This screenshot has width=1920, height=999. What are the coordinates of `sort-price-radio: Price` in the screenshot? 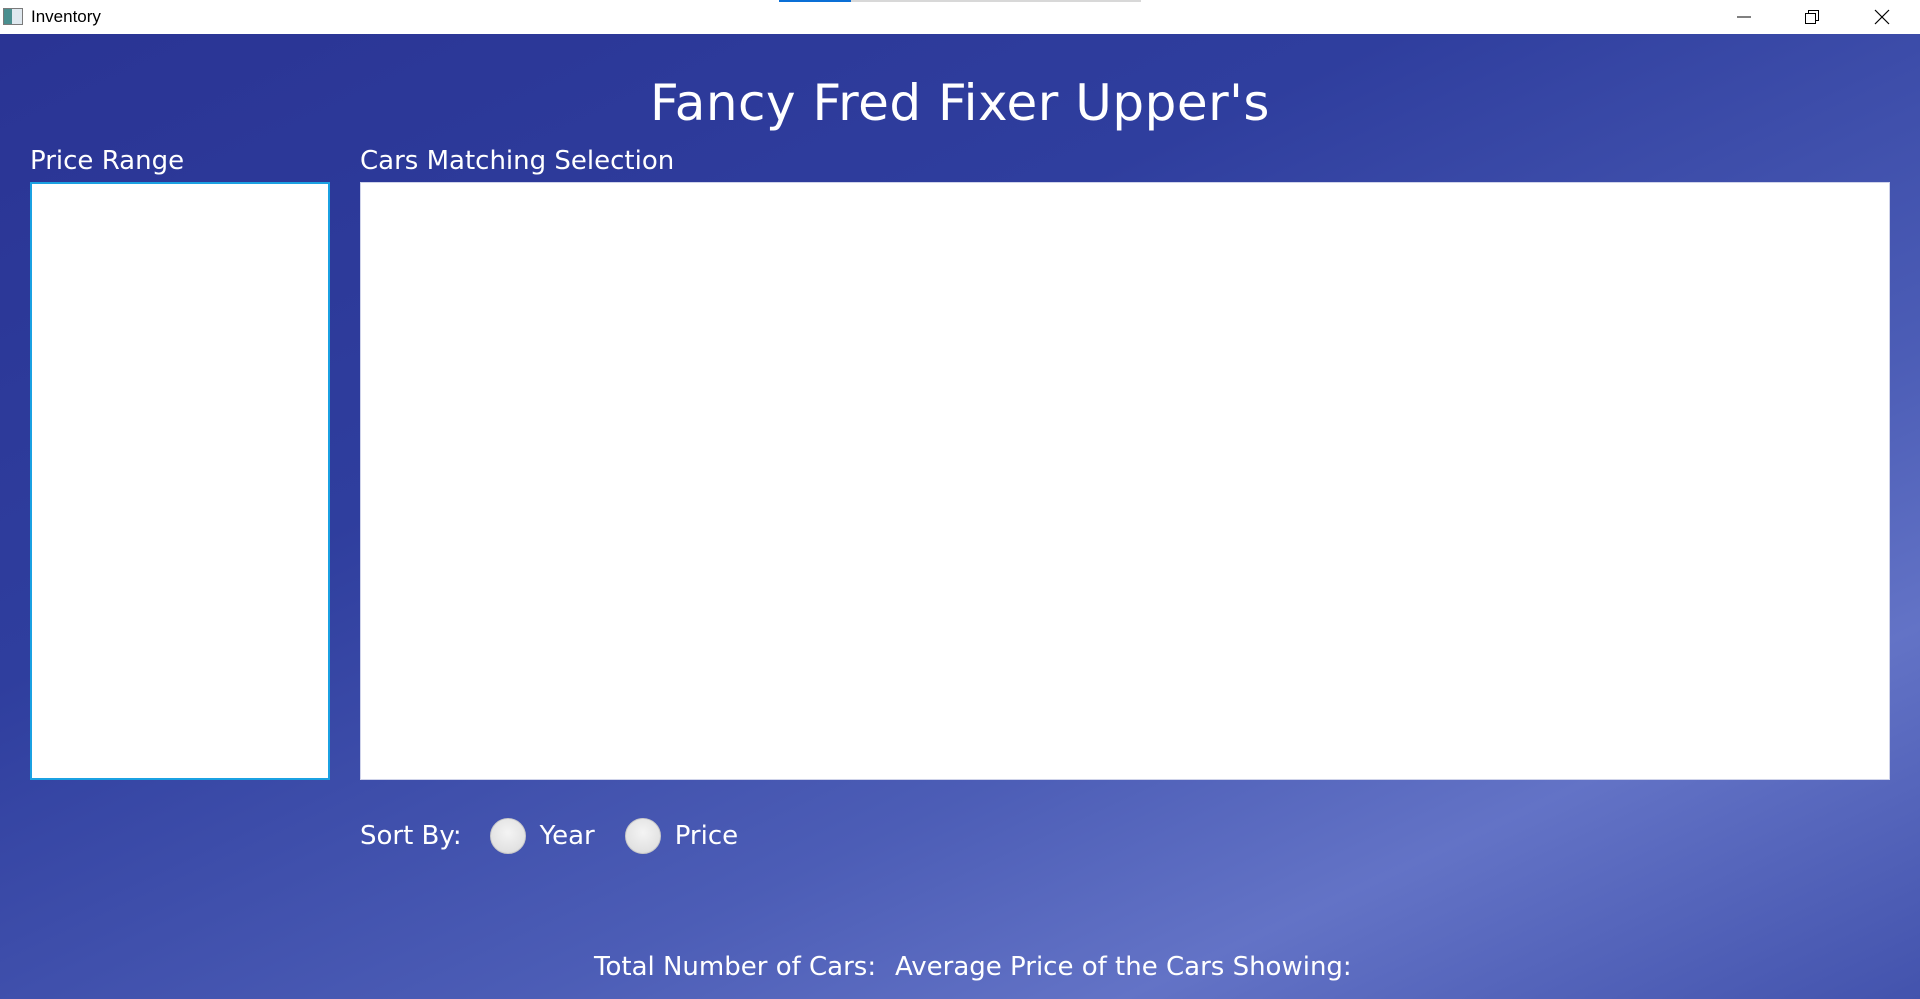 It's located at (681, 836).